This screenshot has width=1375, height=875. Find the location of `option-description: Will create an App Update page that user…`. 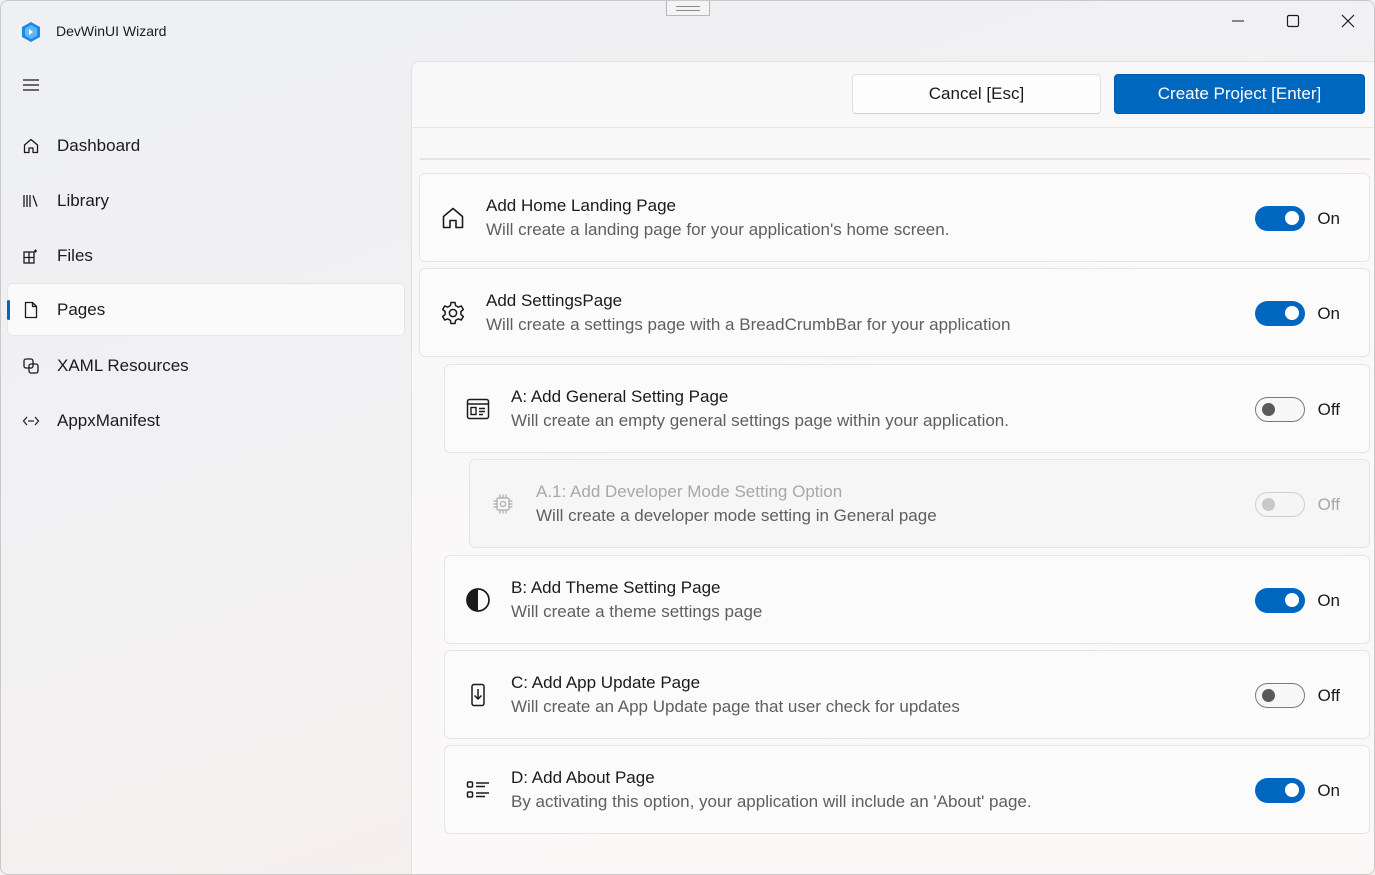

option-description: Will create an App Update page that user… is located at coordinates (735, 706).